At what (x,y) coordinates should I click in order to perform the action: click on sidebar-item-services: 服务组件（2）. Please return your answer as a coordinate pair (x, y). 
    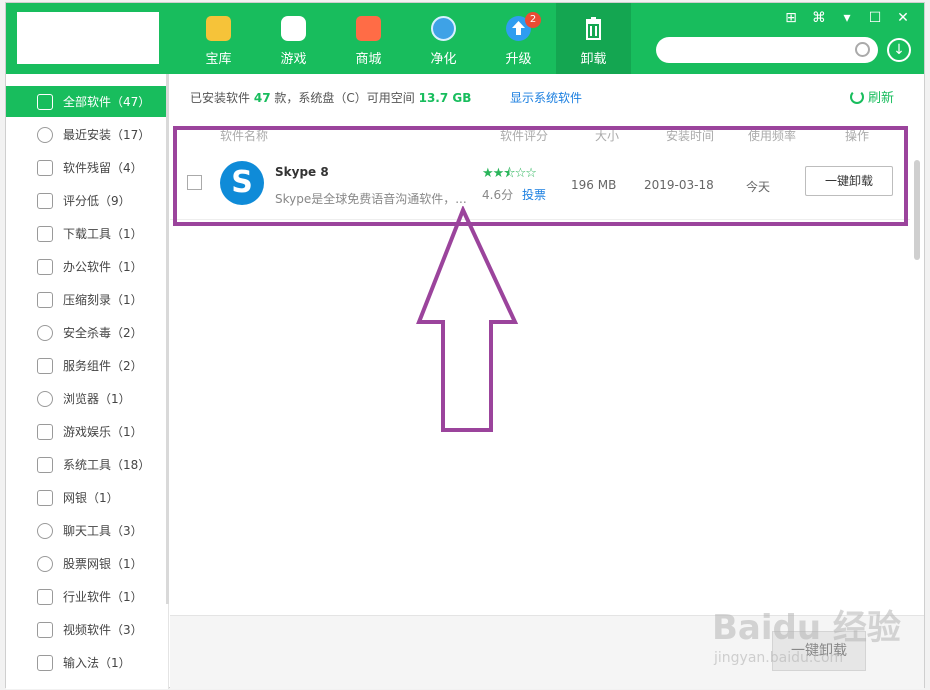
    Looking at the image, I should click on (86, 365).